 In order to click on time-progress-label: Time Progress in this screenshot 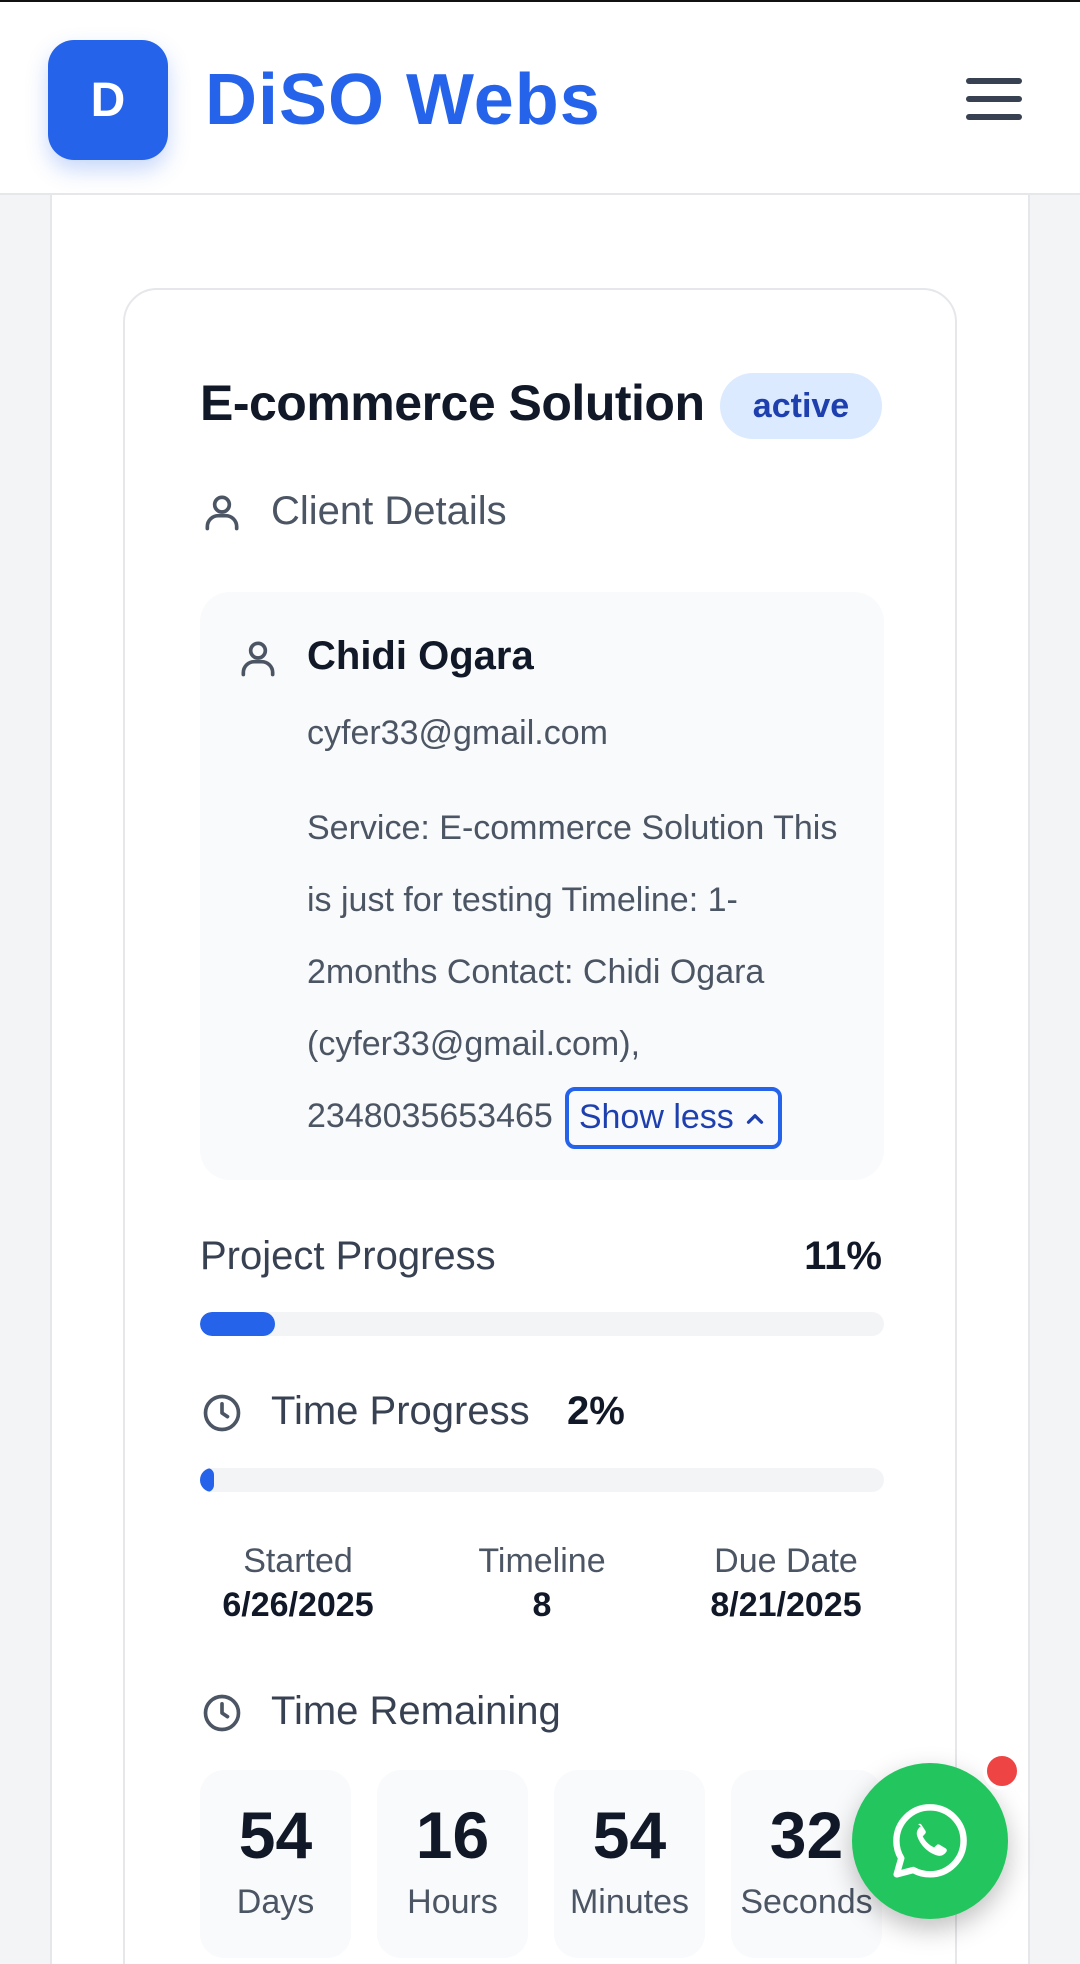, I will do `click(400, 1411)`.